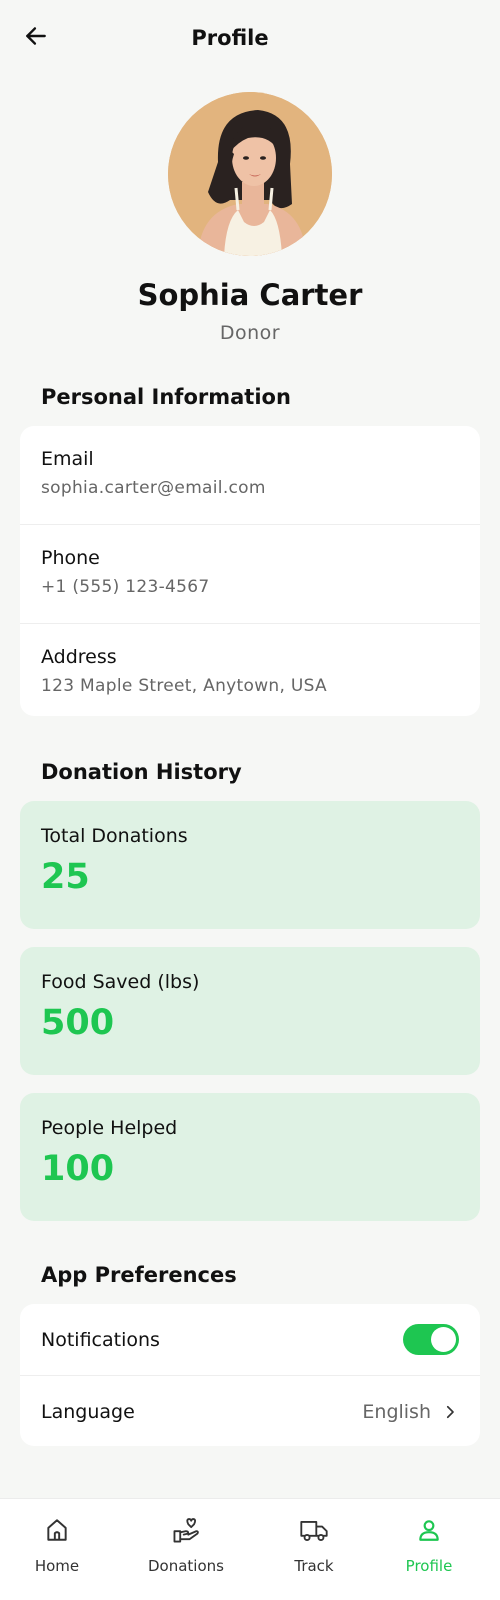  Describe the element at coordinates (88, 1412) in the screenshot. I see `pref-label: Language` at that location.